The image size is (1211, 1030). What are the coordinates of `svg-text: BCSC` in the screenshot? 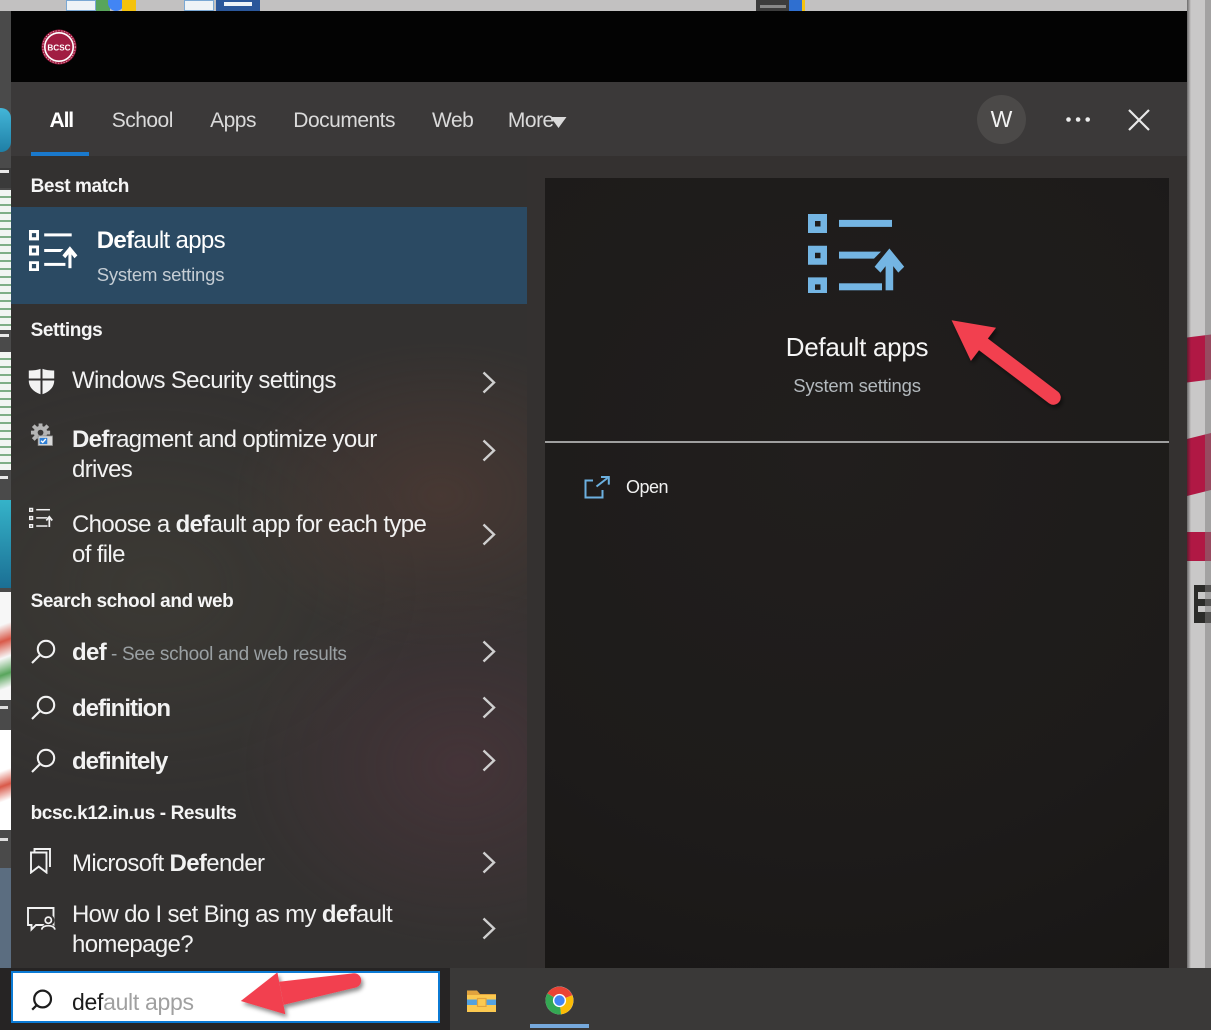 It's located at (58, 47).